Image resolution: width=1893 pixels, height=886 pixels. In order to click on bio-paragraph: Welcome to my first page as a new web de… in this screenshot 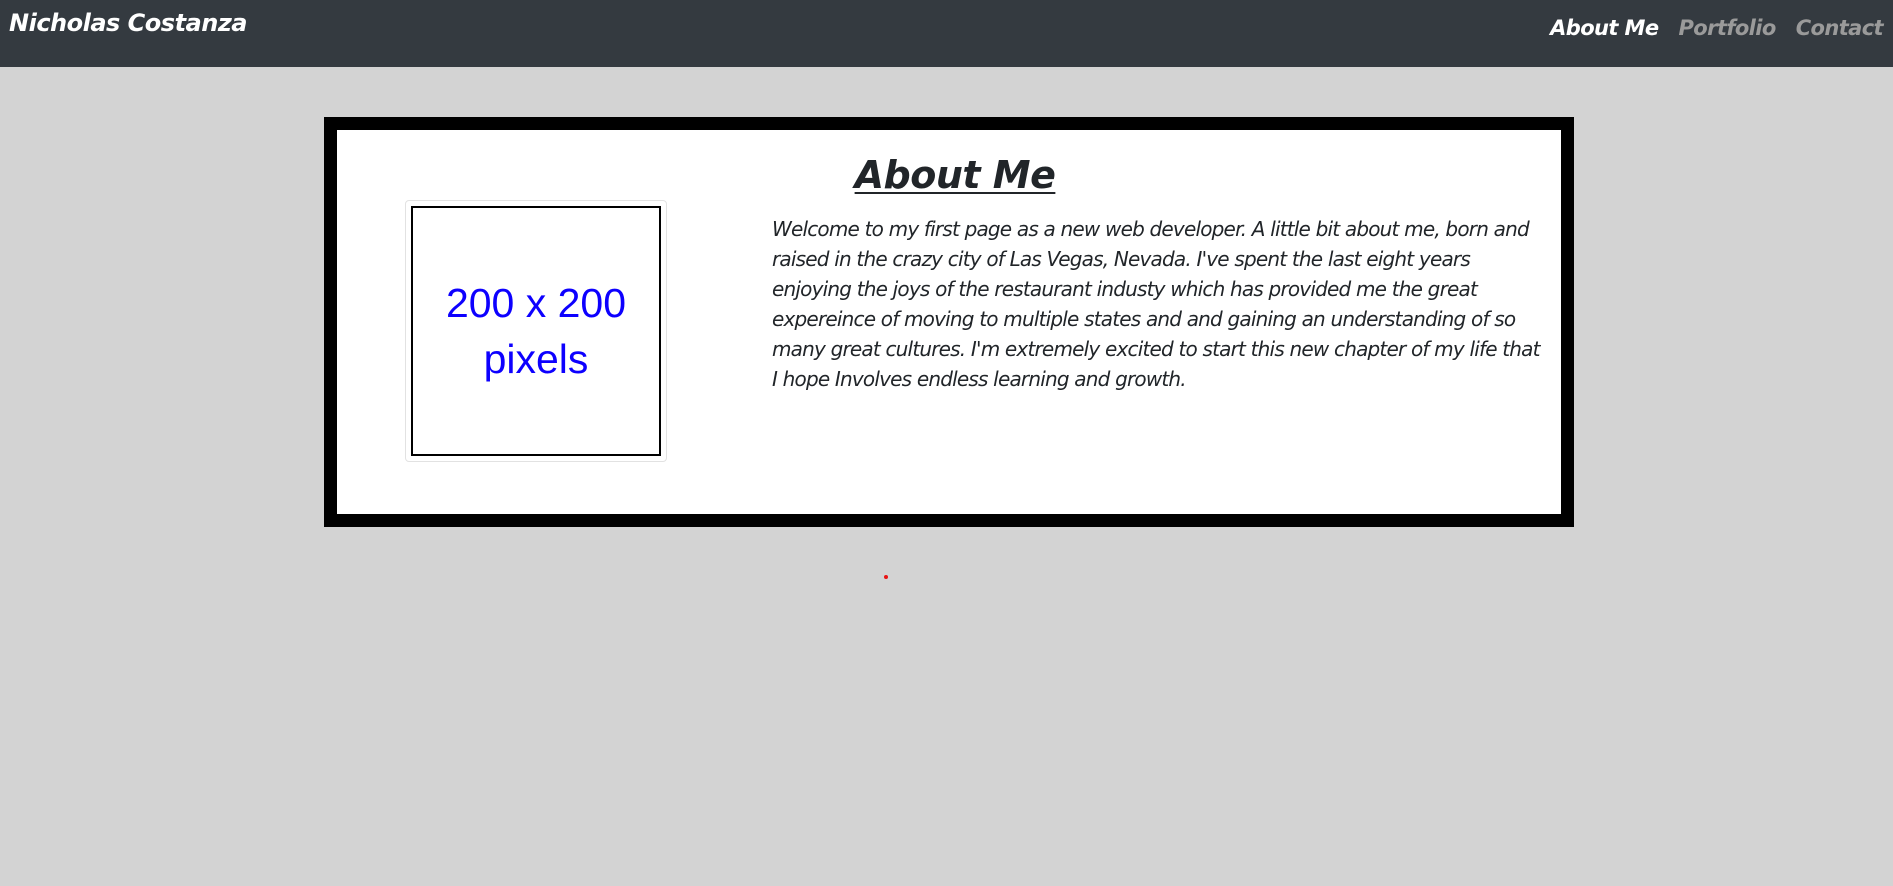, I will do `click(1156, 304)`.